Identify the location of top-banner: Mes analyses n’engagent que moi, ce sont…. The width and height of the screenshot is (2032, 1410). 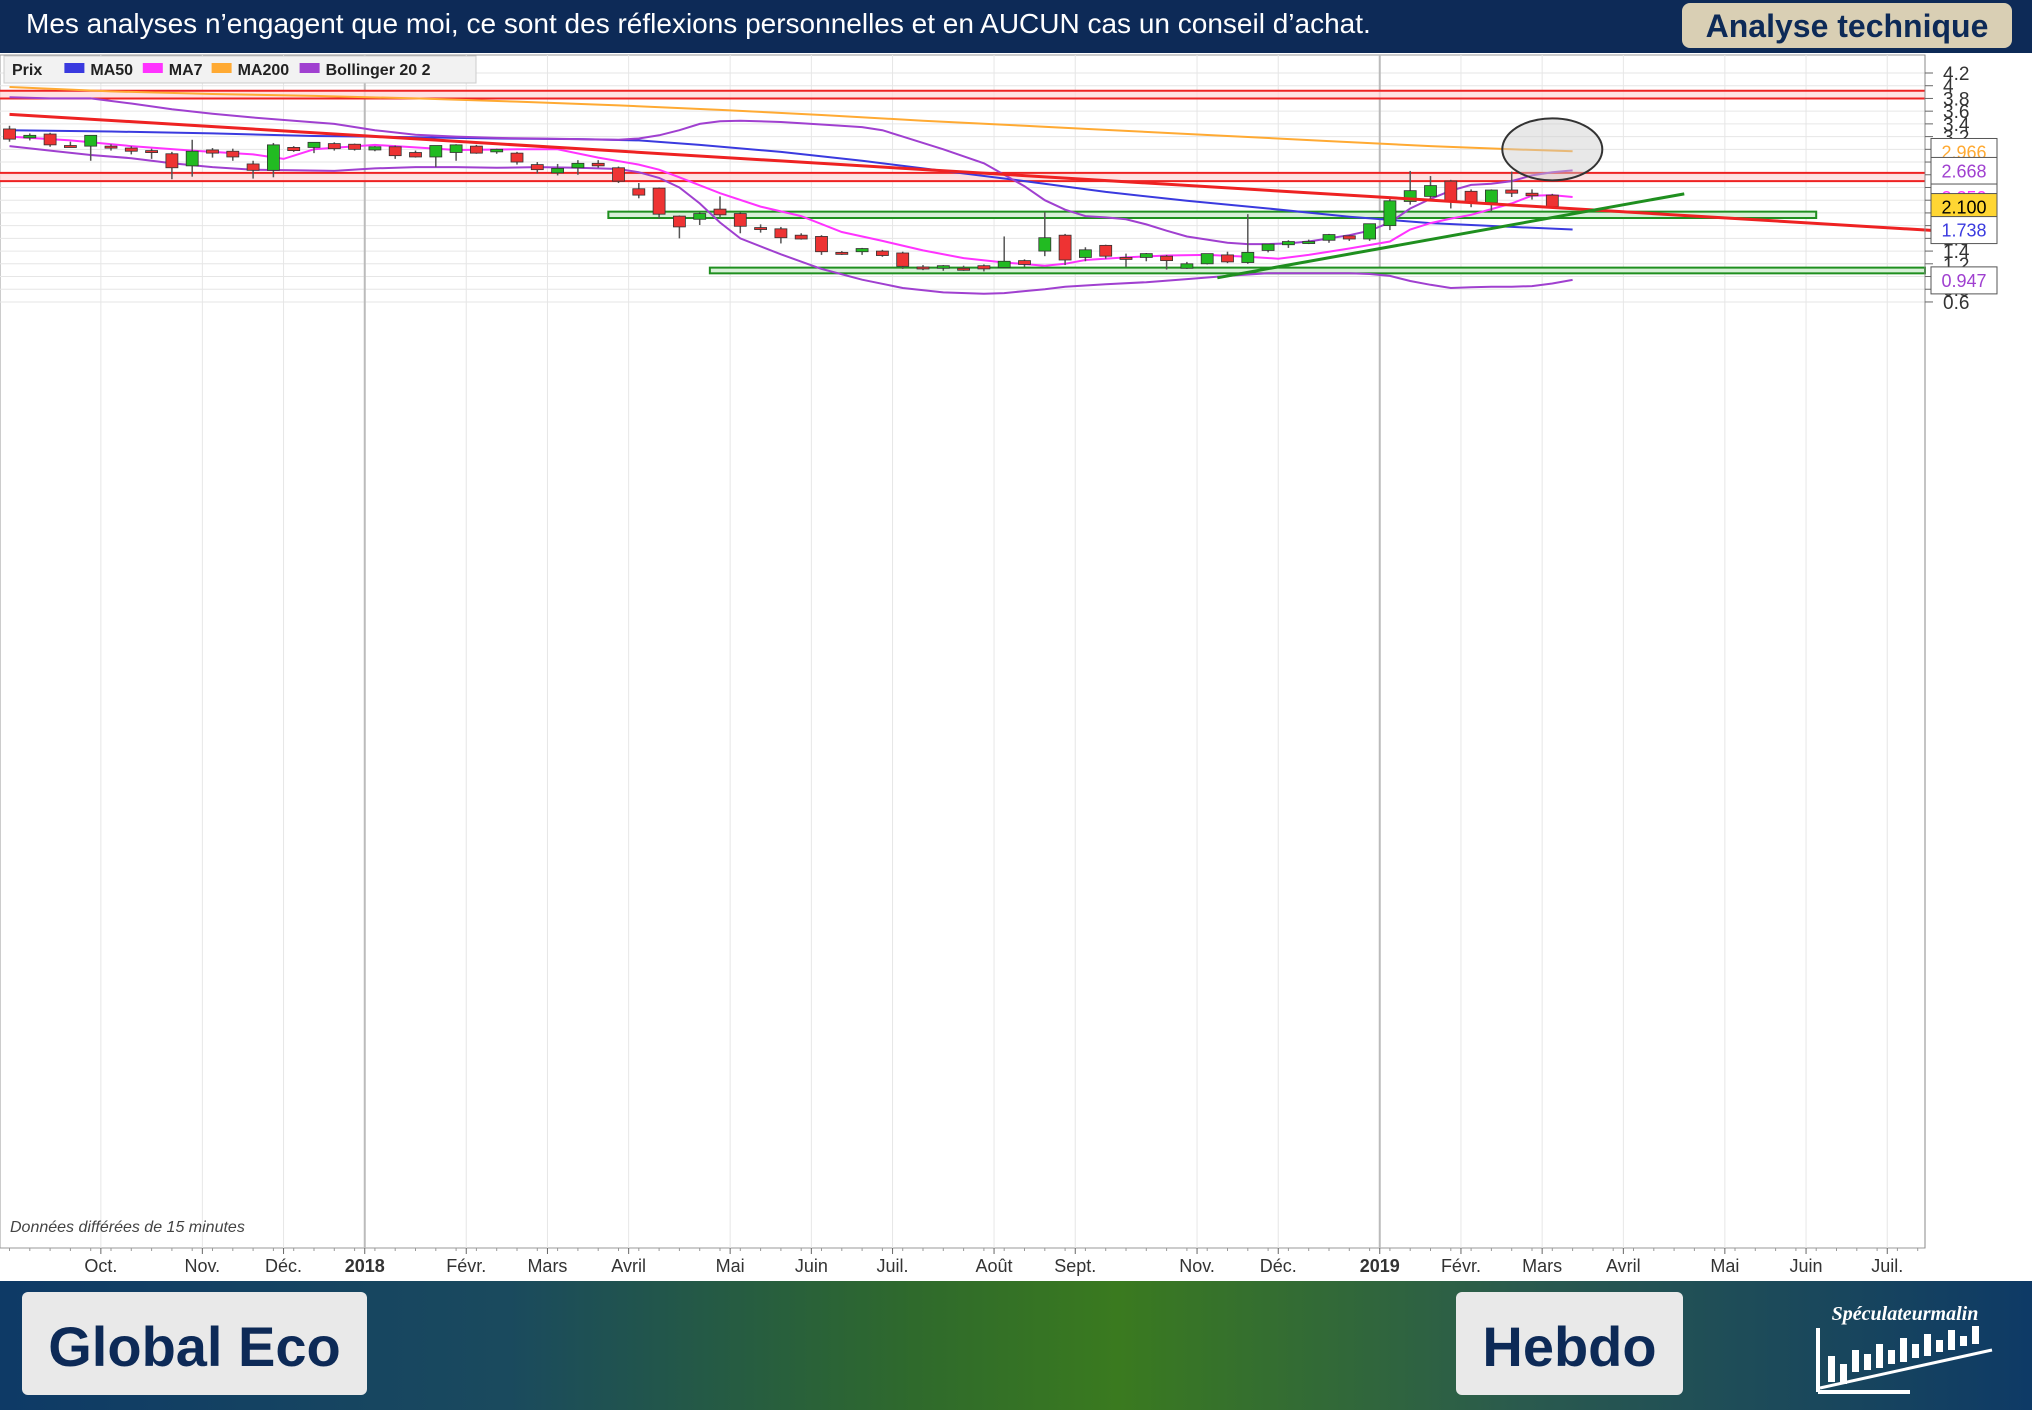
(1016, 26).